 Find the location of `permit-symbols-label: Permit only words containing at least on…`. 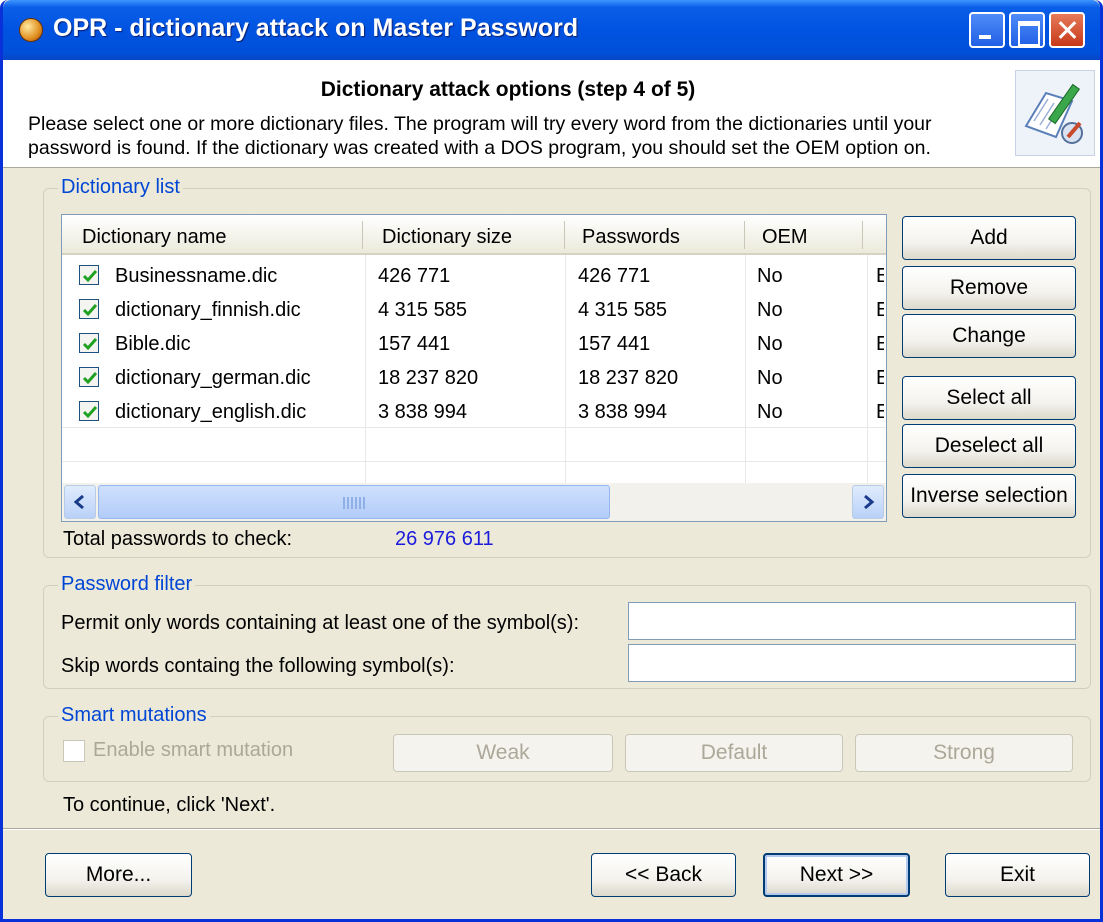

permit-symbols-label: Permit only words containing at least on… is located at coordinates (320, 623).